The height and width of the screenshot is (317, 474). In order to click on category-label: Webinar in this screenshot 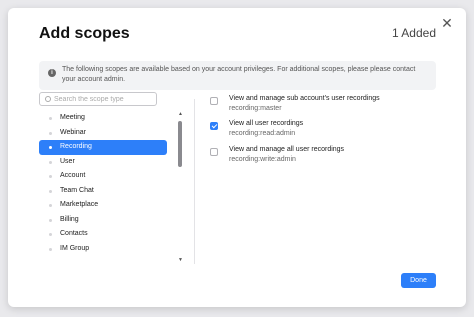, I will do `click(73, 132)`.